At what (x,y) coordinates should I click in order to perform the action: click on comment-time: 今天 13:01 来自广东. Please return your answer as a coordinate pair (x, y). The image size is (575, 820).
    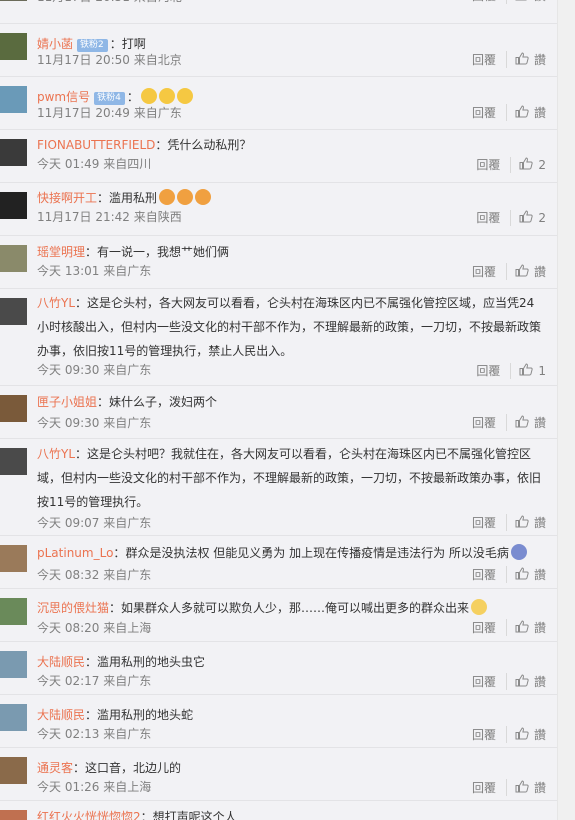
    Looking at the image, I should click on (94, 271).